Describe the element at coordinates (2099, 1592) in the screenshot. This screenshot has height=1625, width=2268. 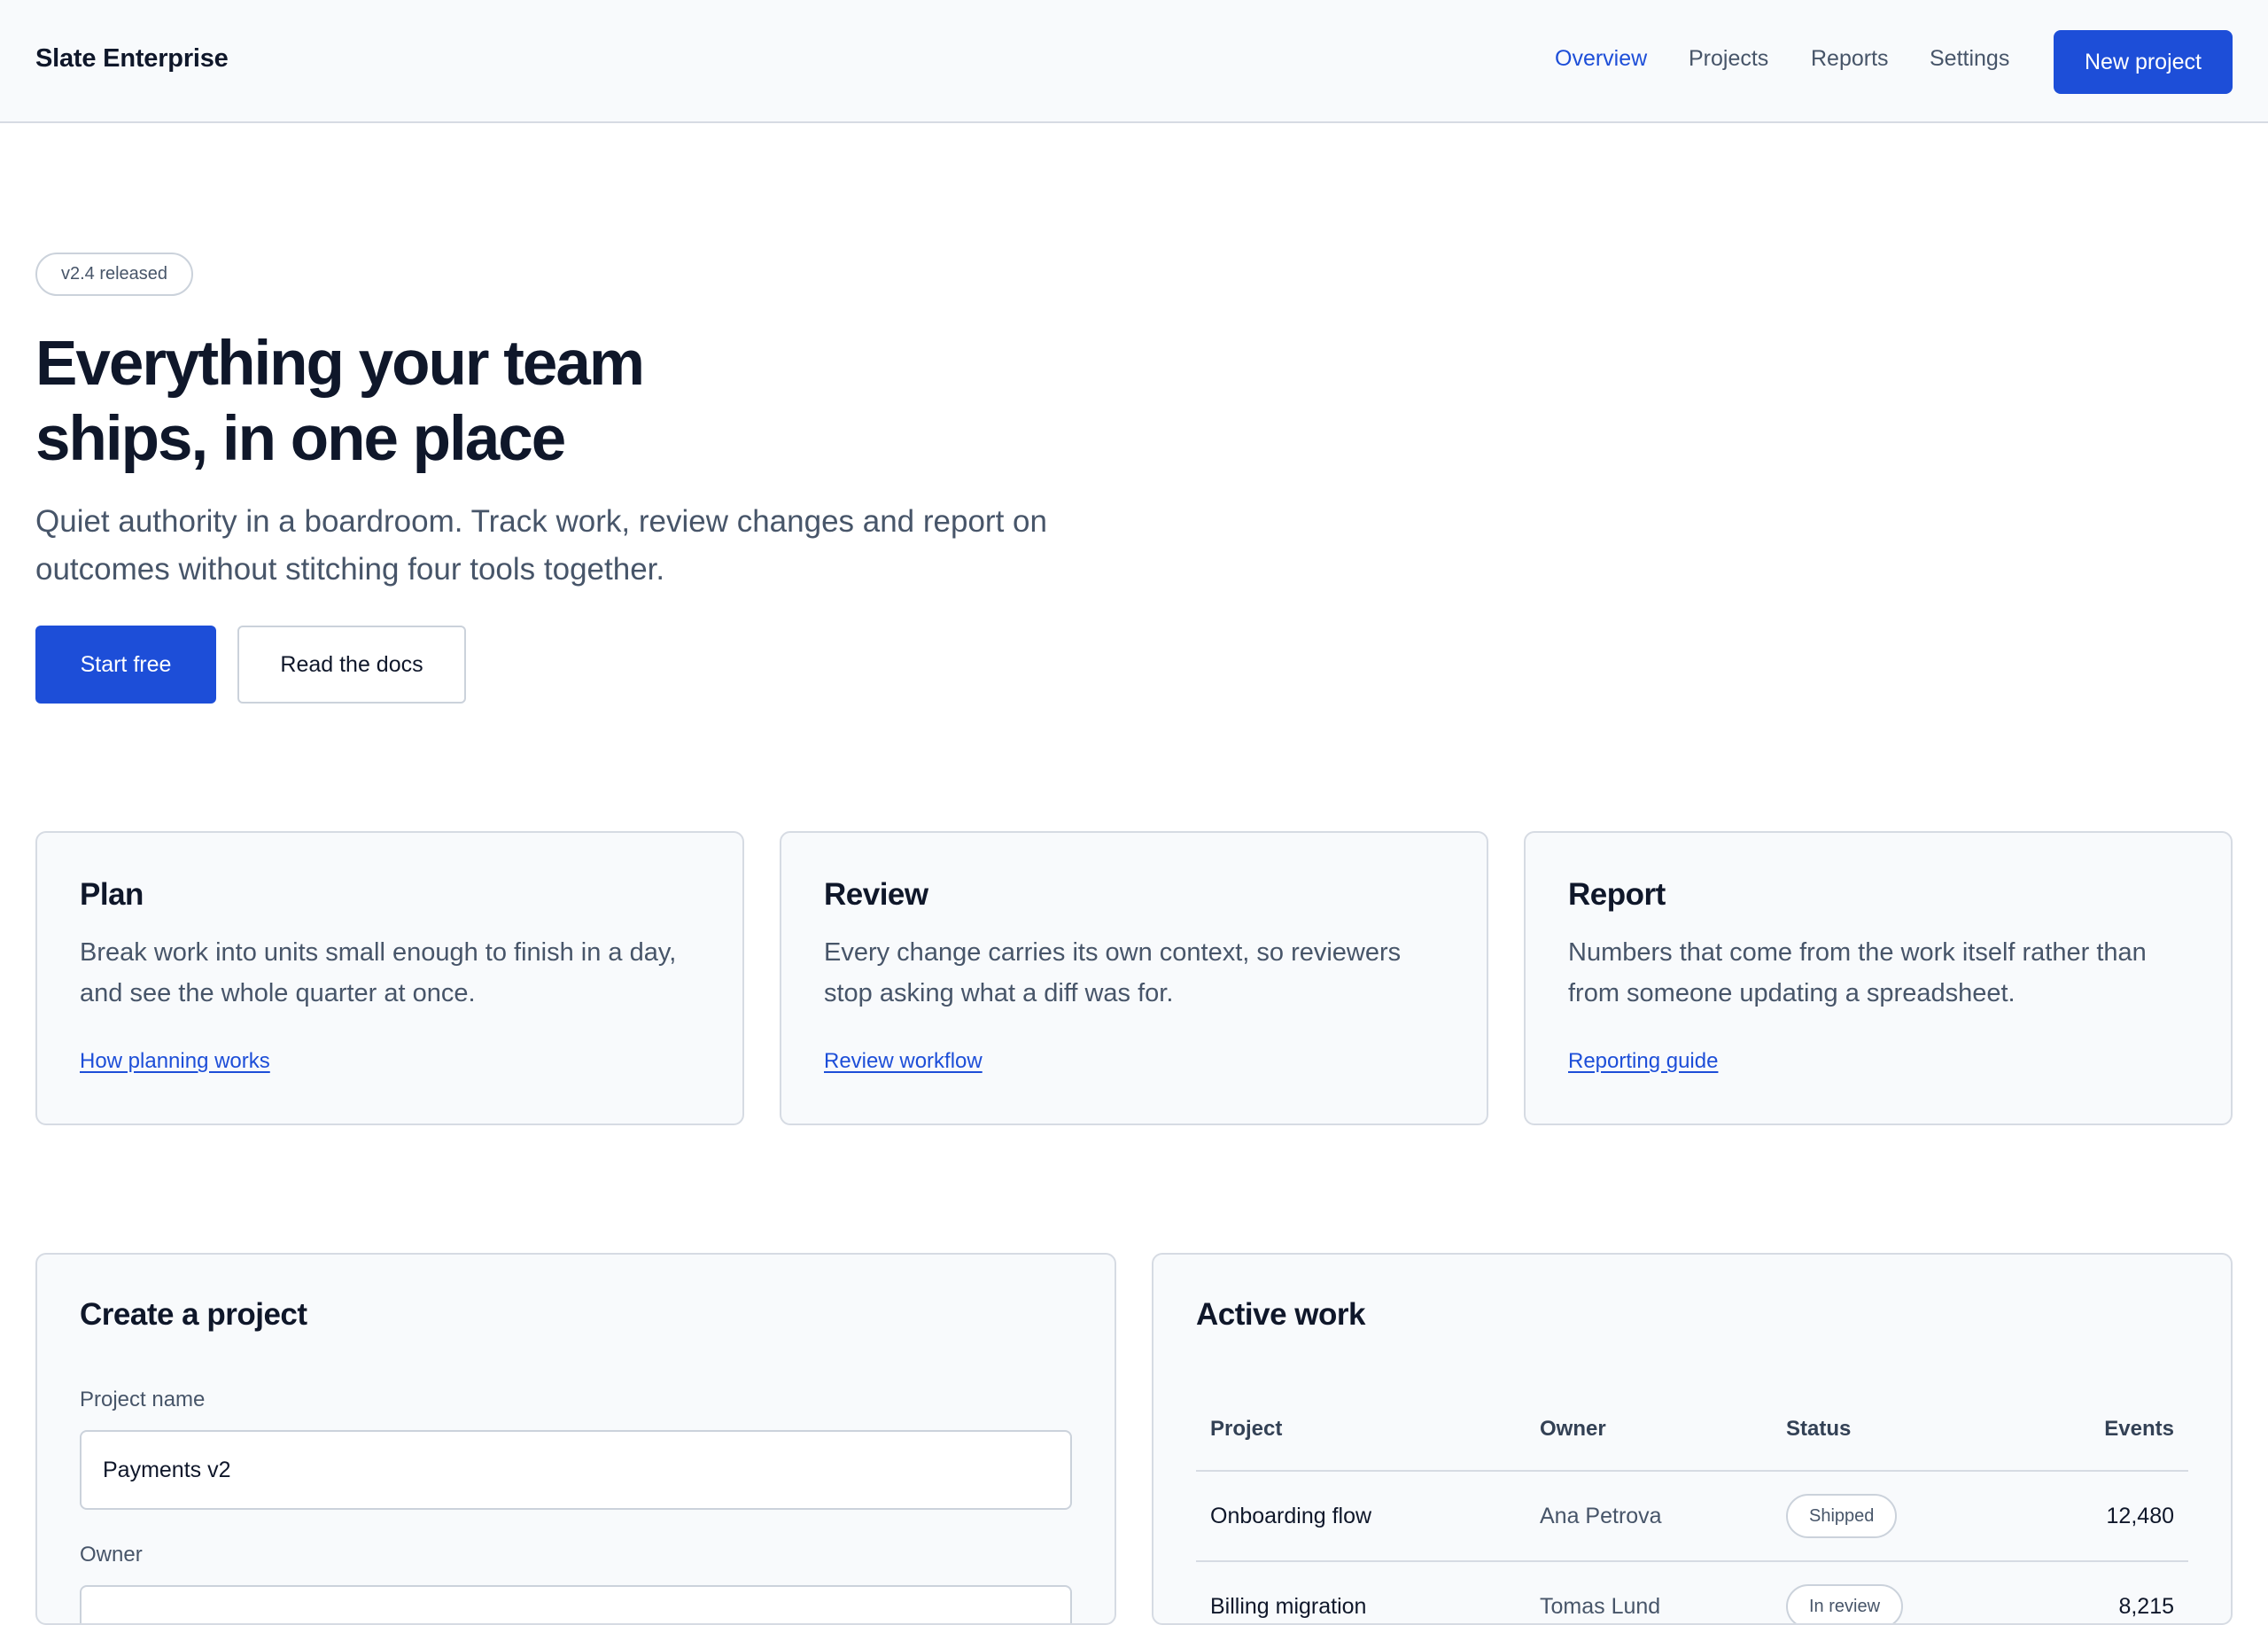
I see `cell-events: 8,215` at that location.